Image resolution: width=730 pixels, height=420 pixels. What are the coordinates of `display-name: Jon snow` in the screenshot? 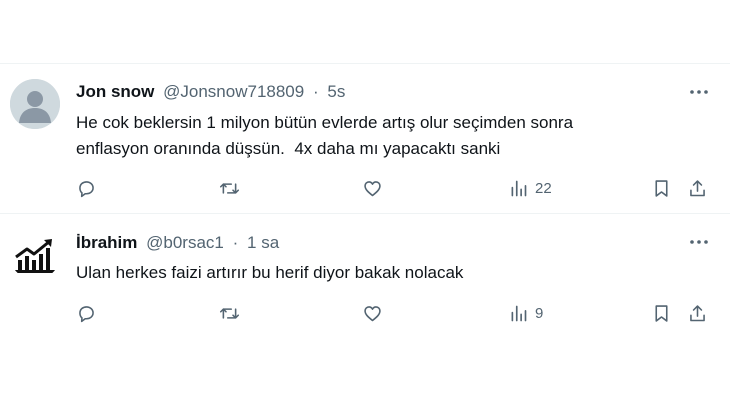 It's located at (115, 91).